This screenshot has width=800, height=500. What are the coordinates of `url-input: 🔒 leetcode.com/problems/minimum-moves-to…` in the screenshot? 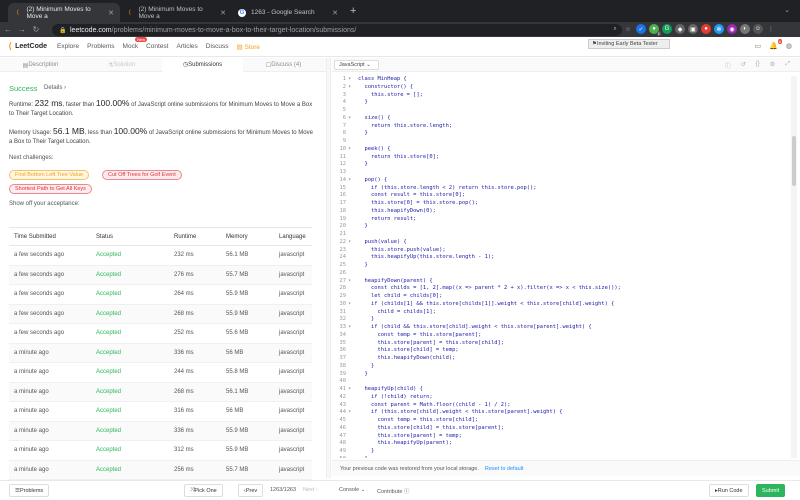 It's located at (337, 30).